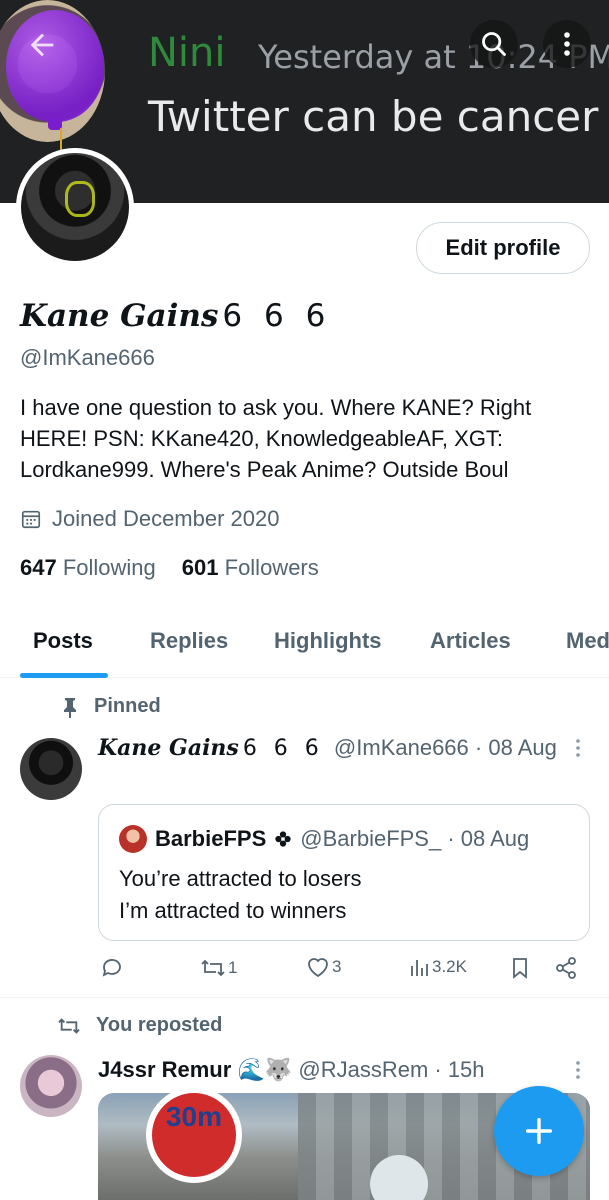 This screenshot has height=1200, width=609. I want to click on post-author-suffix: 6 6 6, so click(283, 748).